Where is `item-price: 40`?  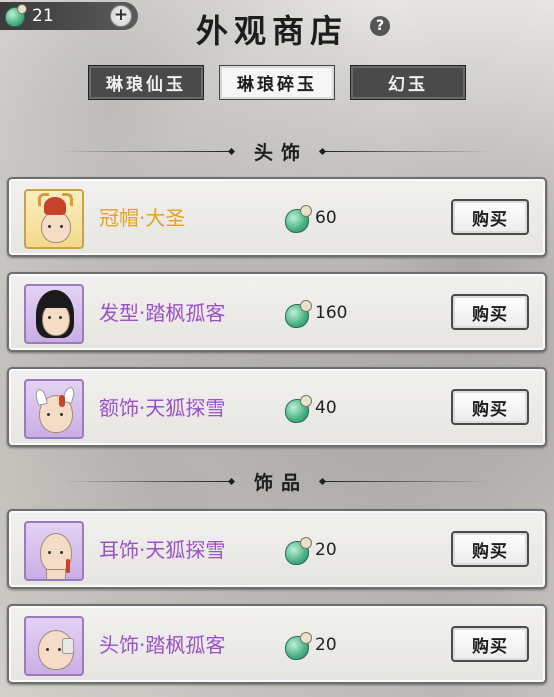
item-price: 40 is located at coordinates (309, 408).